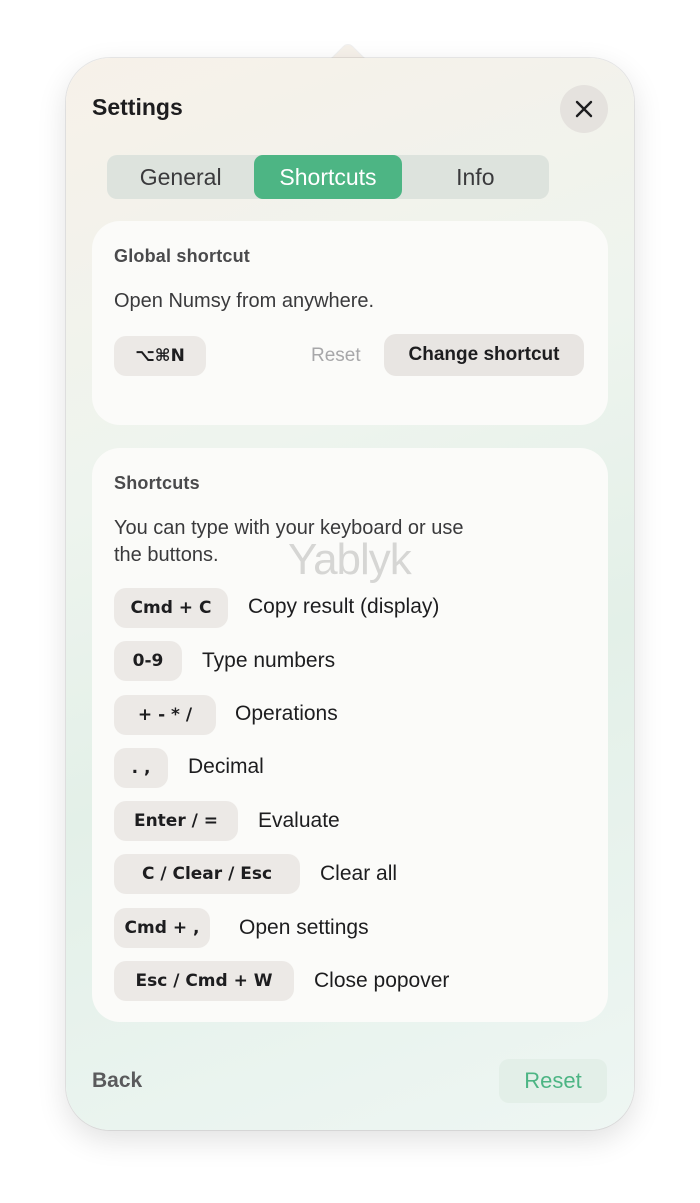 The image size is (700, 1203). Describe the element at coordinates (269, 660) in the screenshot. I see `shortcut-description: Type numbers` at that location.